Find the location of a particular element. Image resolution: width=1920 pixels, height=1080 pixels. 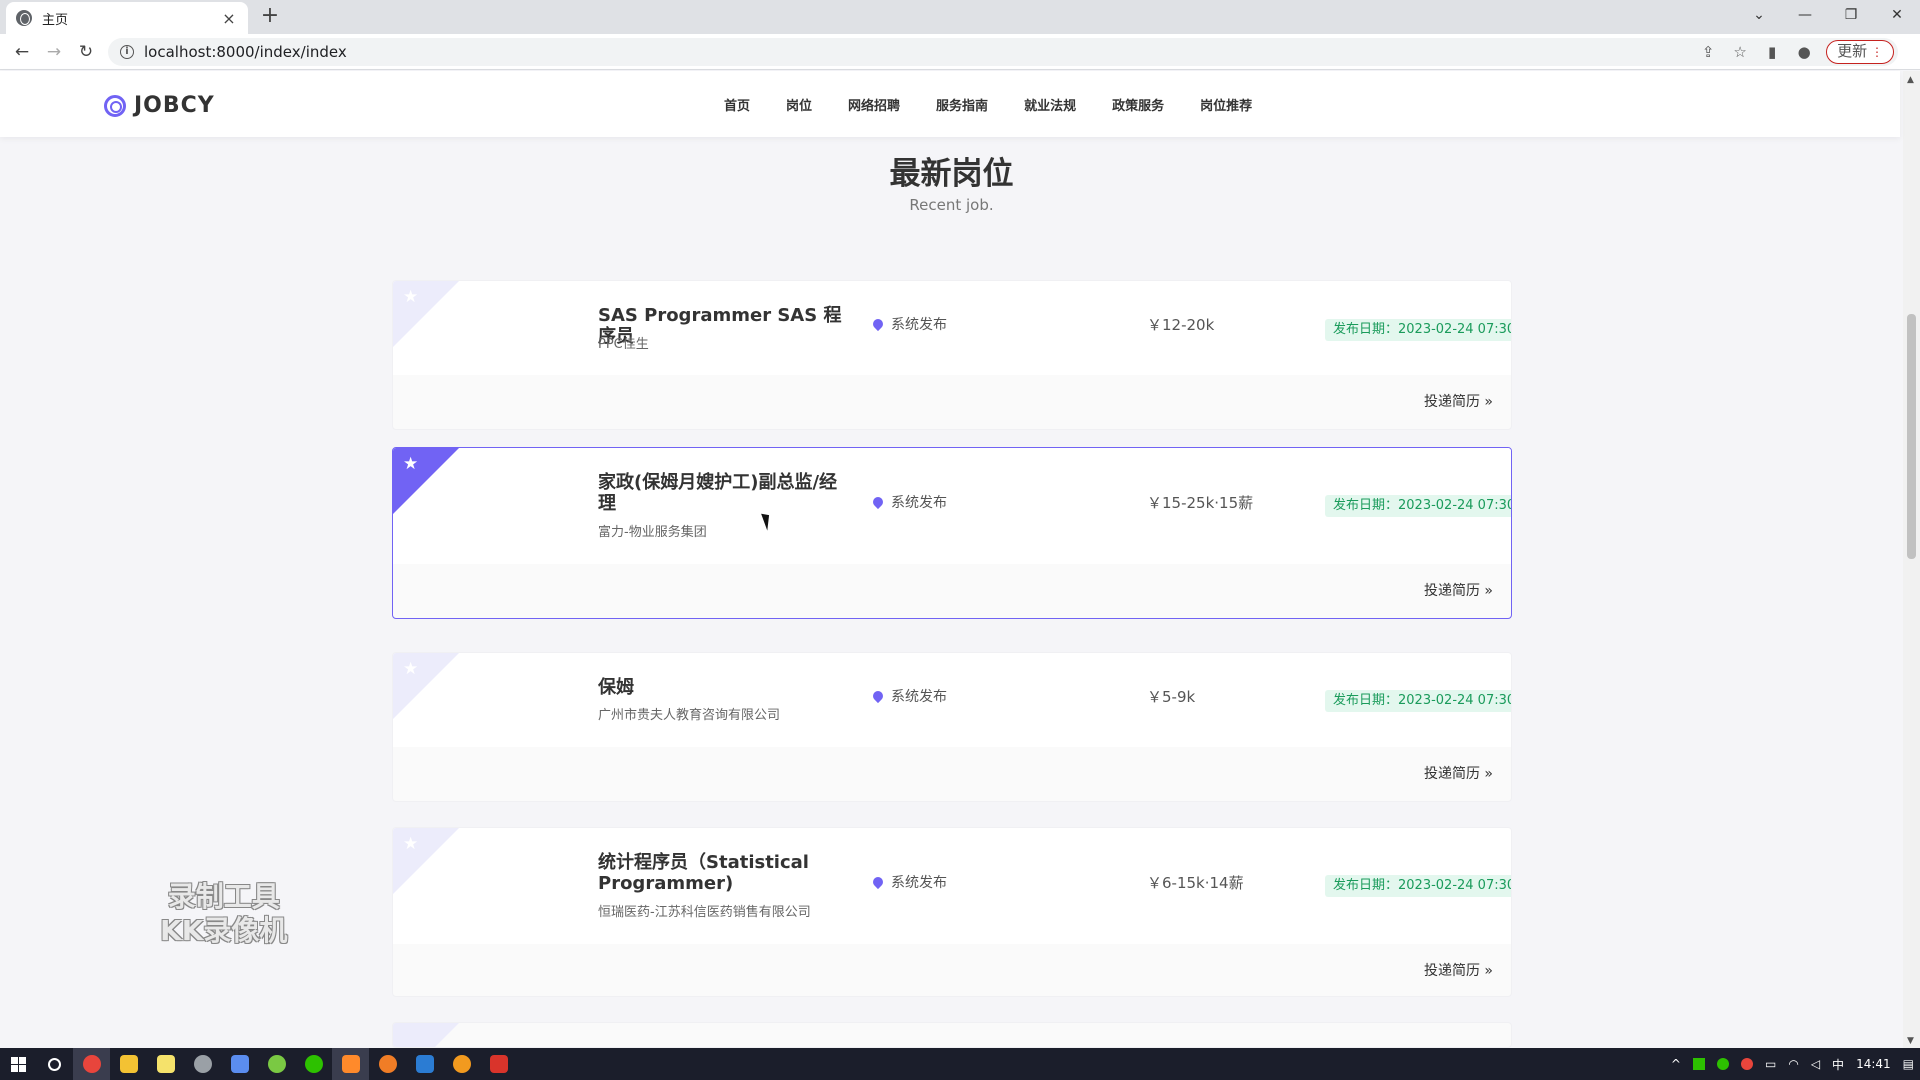

side-panel-icon: ▮ is located at coordinates (1772, 52).